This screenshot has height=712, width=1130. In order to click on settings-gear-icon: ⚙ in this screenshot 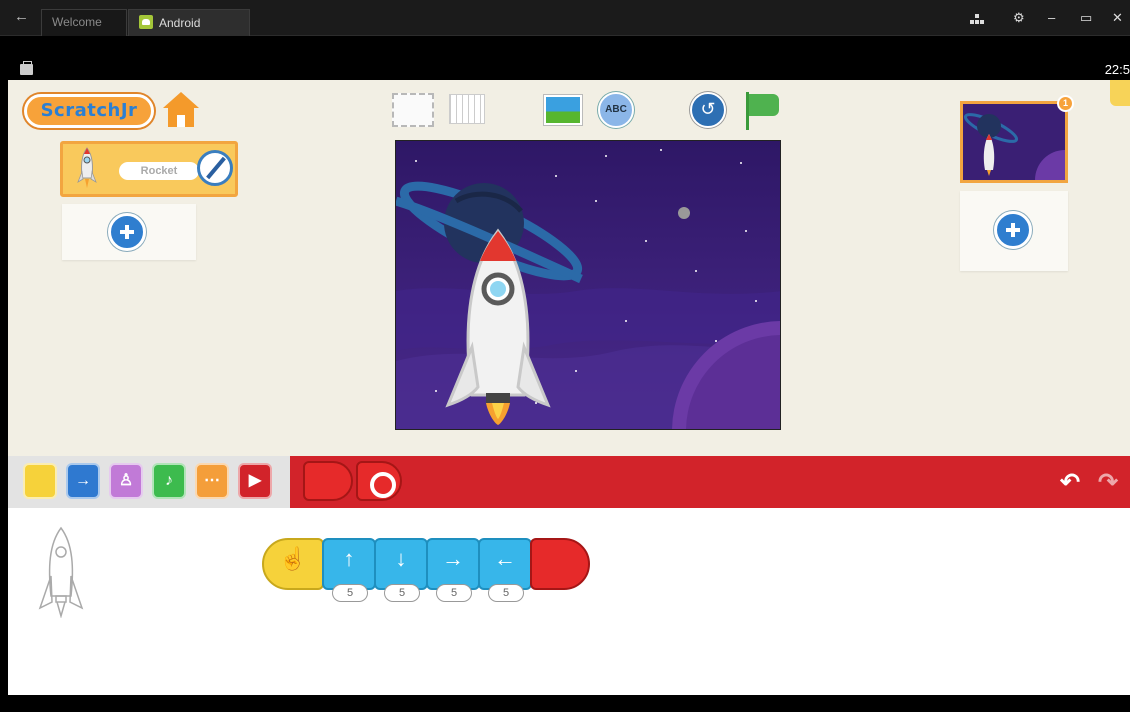, I will do `click(1019, 18)`.